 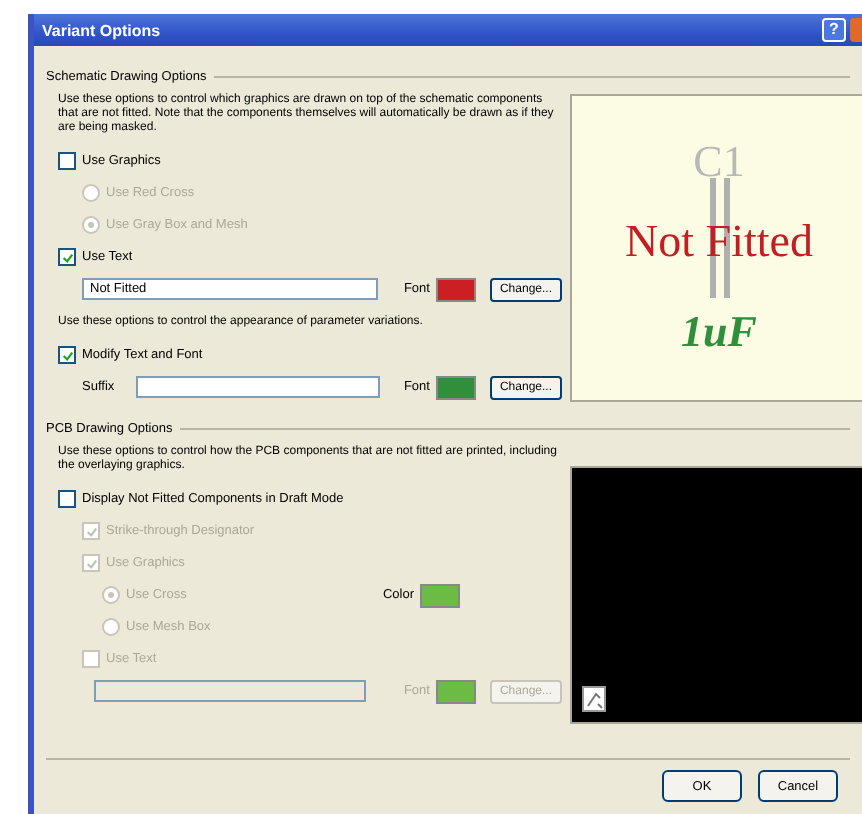 I want to click on value-text: 1uF, so click(x=719, y=332).